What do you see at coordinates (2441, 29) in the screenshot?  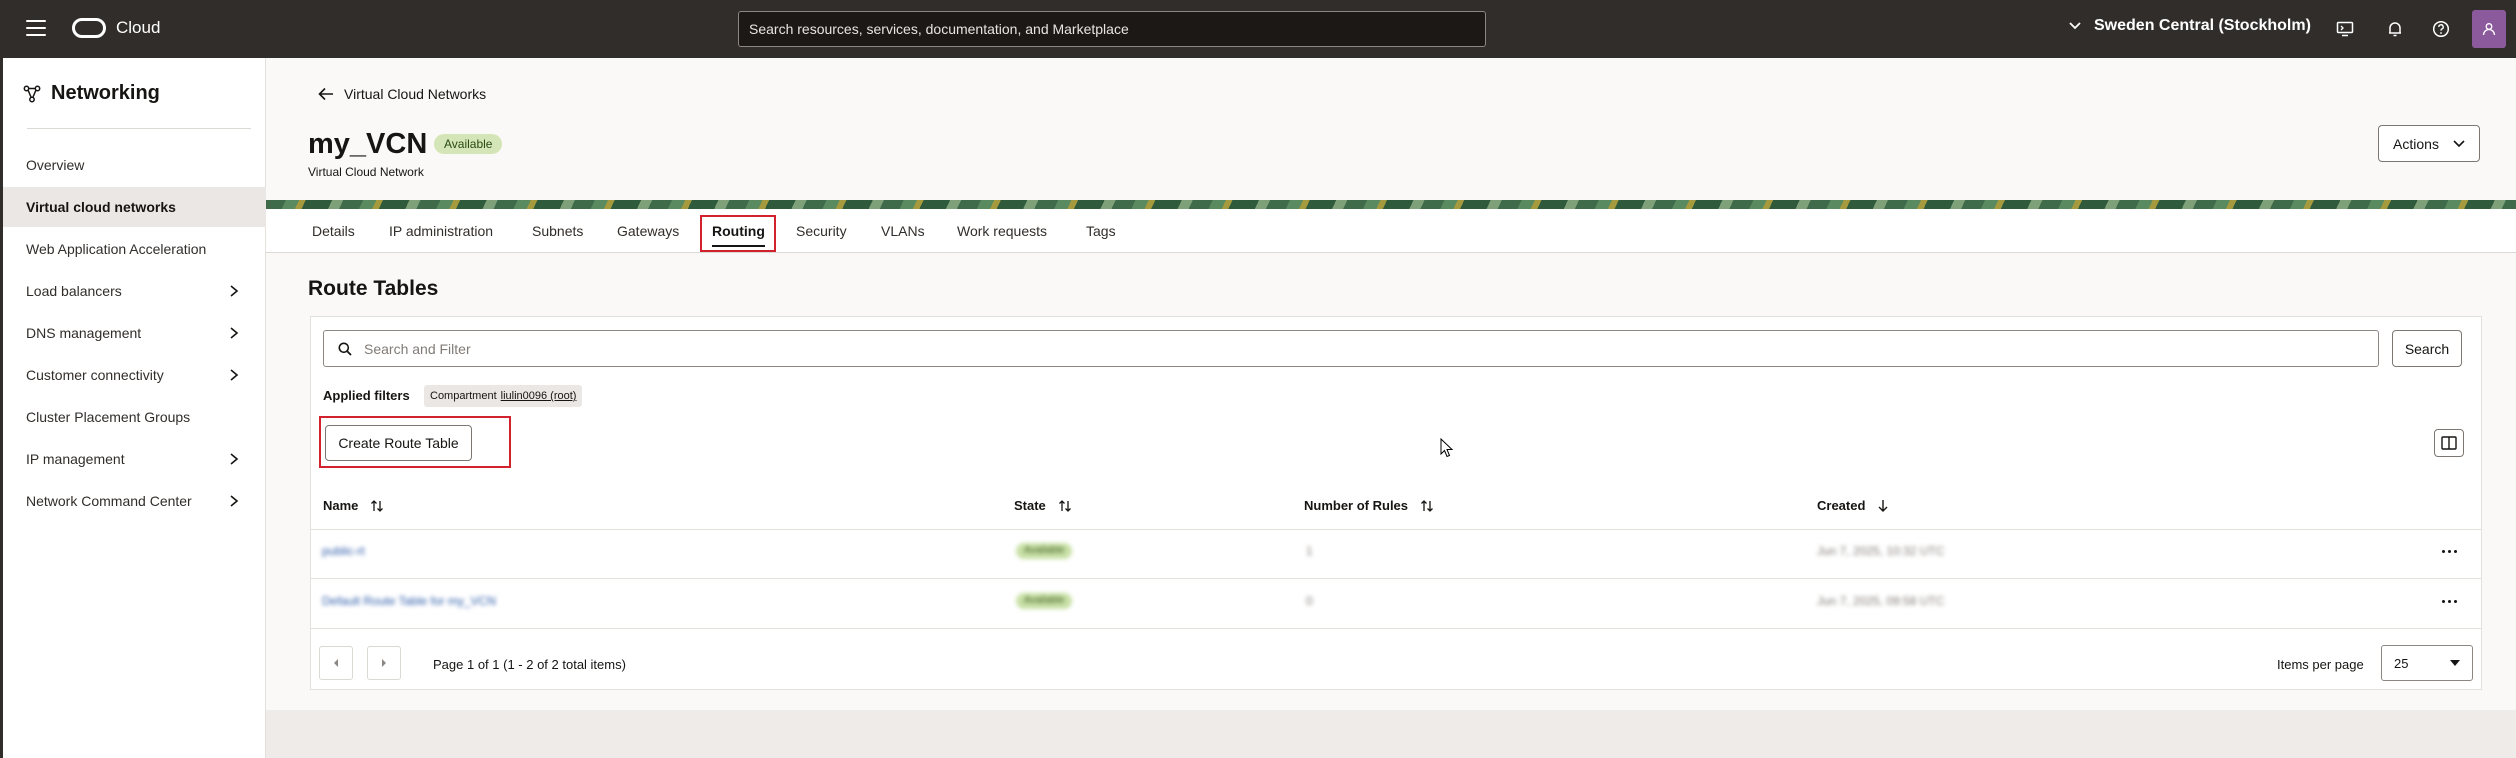 I see `help-icon` at bounding box center [2441, 29].